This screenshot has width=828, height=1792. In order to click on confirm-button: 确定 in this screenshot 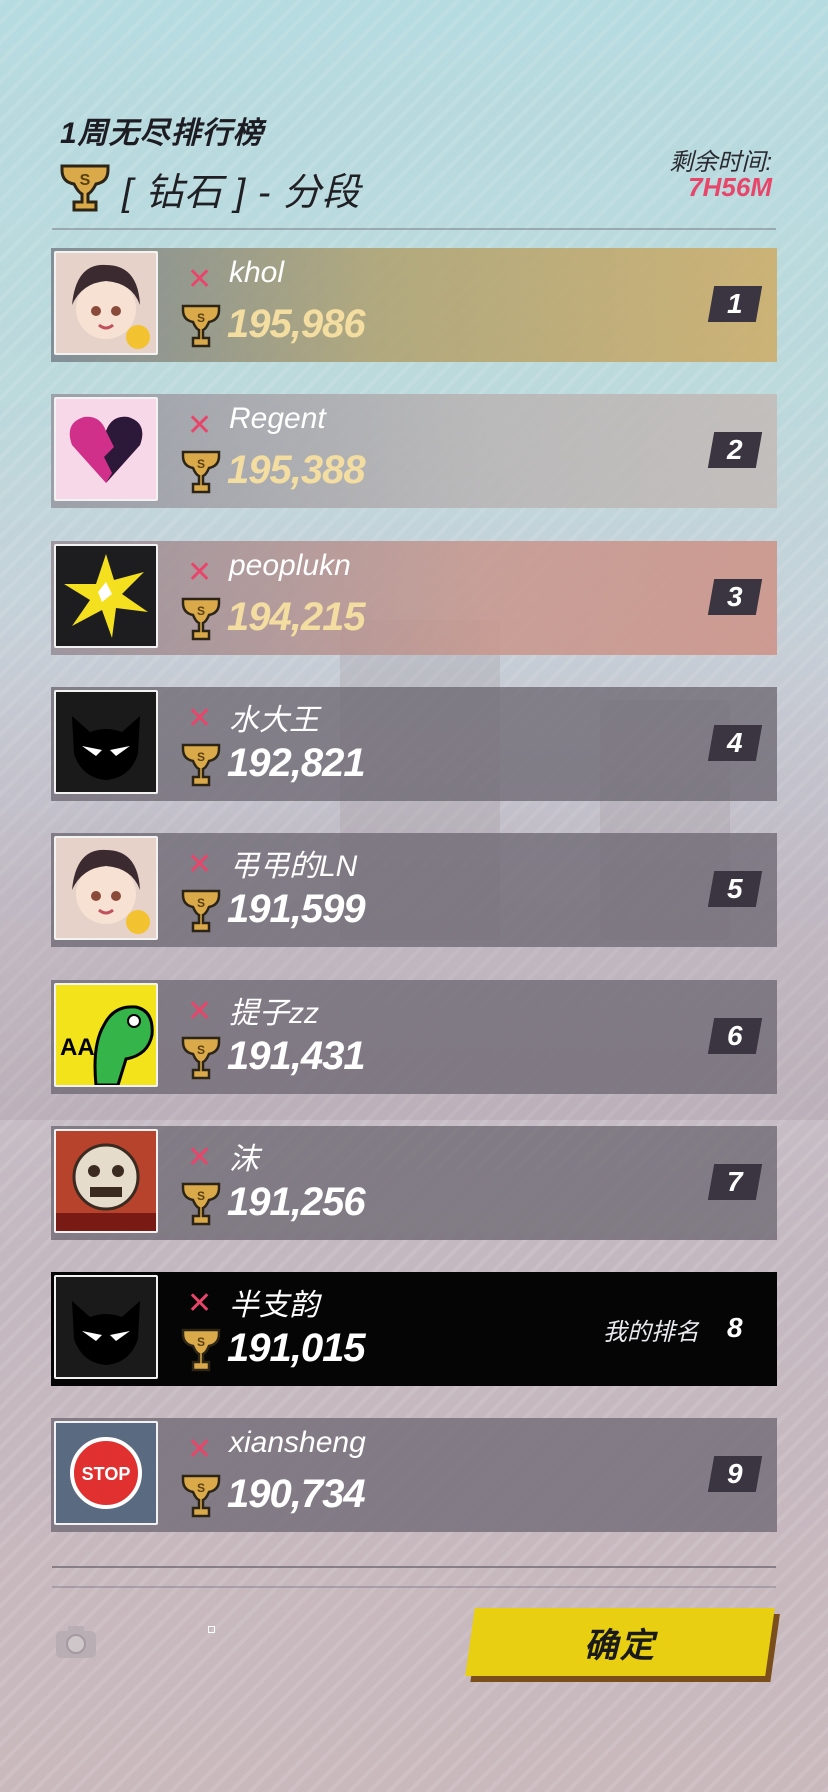, I will do `click(620, 1642)`.